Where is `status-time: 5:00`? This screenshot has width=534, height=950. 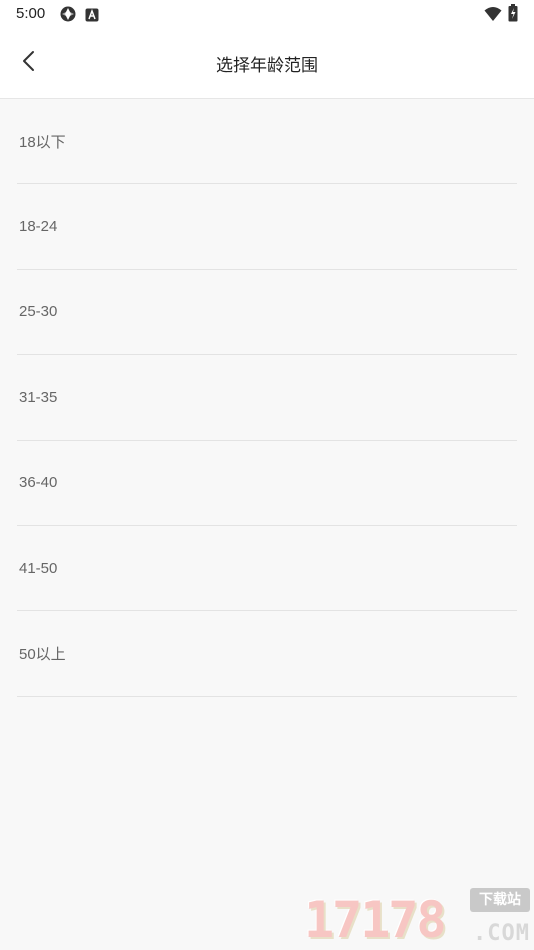
status-time: 5:00 is located at coordinates (31, 13).